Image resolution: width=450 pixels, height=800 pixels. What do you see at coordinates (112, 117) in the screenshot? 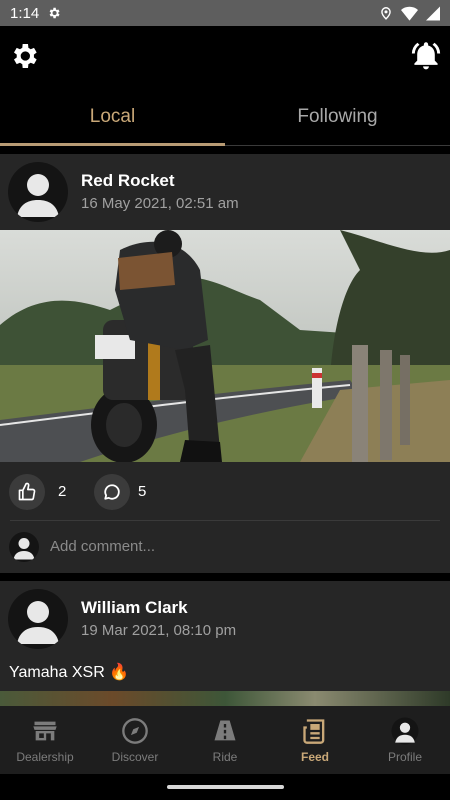
I see `tab-local: Local` at bounding box center [112, 117].